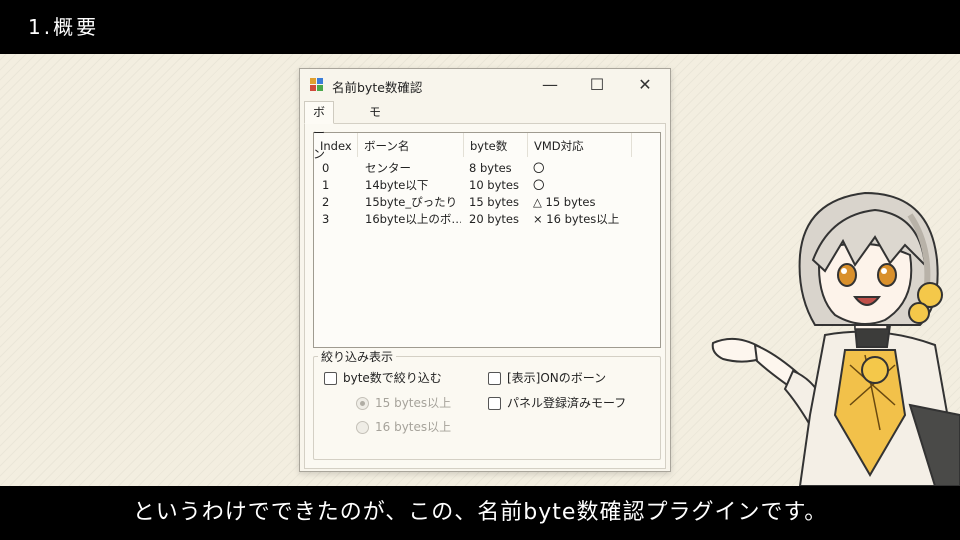 The image size is (960, 540). Describe the element at coordinates (411, 202) in the screenshot. I see `cell-name: 15byte_ぴったり` at that location.